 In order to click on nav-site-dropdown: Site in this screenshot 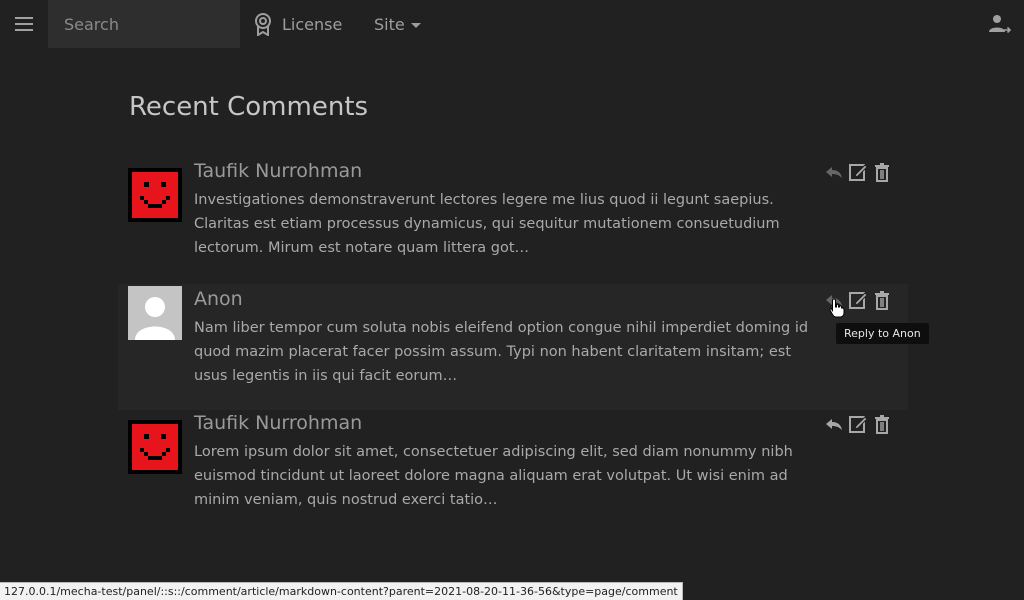, I will do `click(397, 24)`.